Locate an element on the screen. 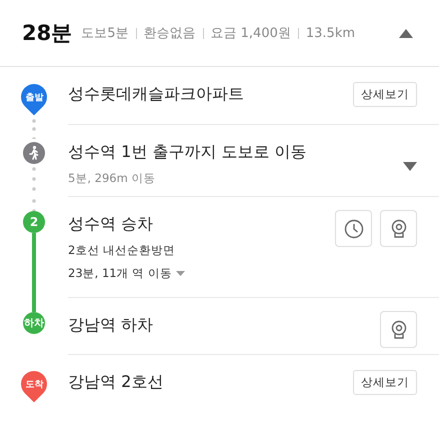  clock-icon is located at coordinates (354, 228).